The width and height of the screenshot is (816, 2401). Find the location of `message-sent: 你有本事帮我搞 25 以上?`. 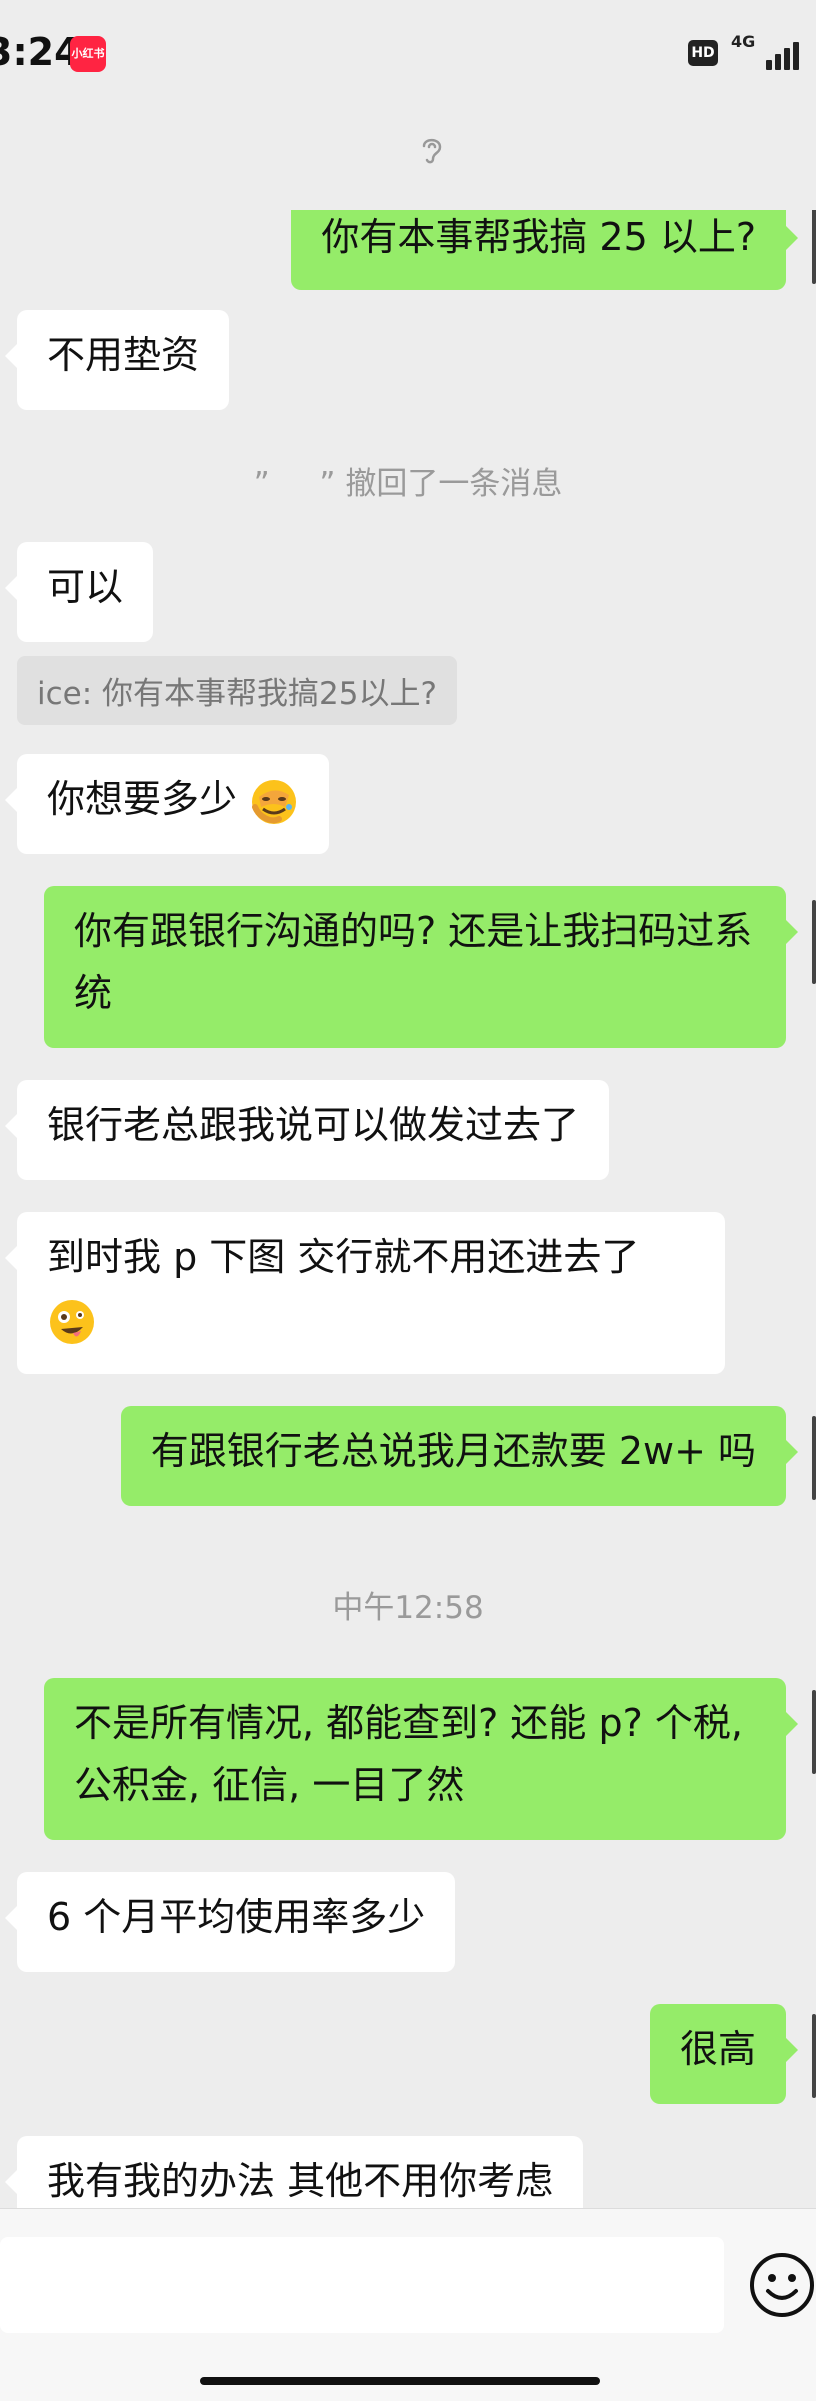

message-sent: 你有本事帮我搞 25 以上? is located at coordinates (544, 250).